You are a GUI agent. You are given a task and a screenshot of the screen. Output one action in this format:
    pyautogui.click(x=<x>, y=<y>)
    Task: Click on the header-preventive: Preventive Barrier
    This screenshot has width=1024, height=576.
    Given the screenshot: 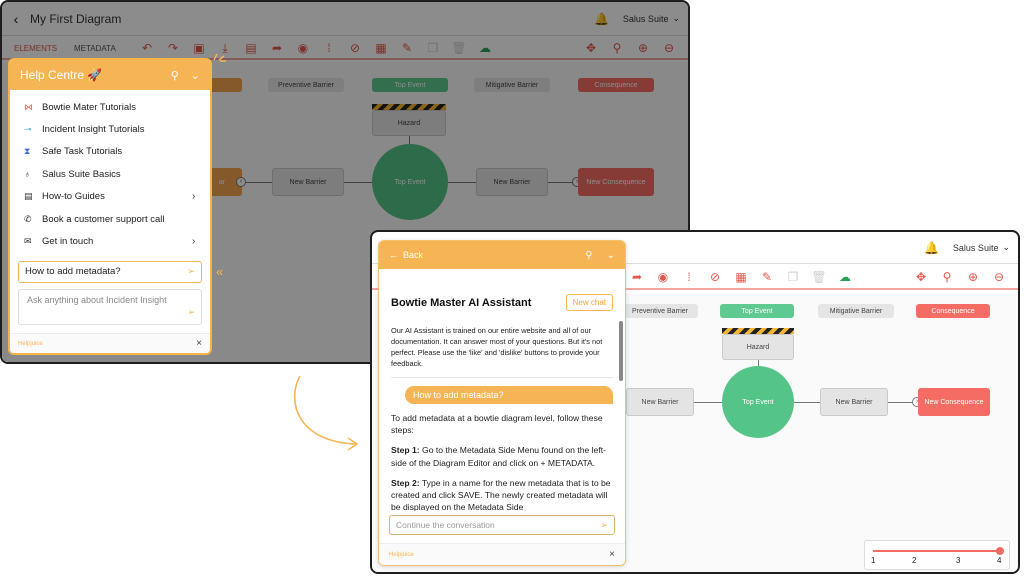 What is the action you would take?
    pyautogui.click(x=660, y=311)
    